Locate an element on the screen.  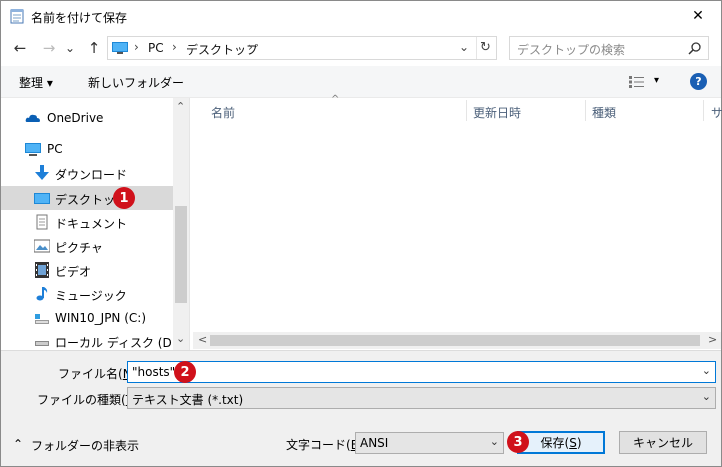
close-icon: ✕ is located at coordinates (698, 16).